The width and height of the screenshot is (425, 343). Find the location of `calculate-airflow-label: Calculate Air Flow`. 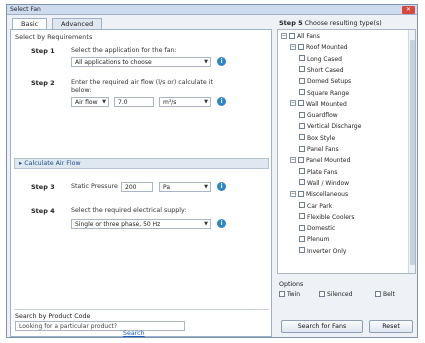

calculate-airflow-label: Calculate Air Flow is located at coordinates (52, 163).